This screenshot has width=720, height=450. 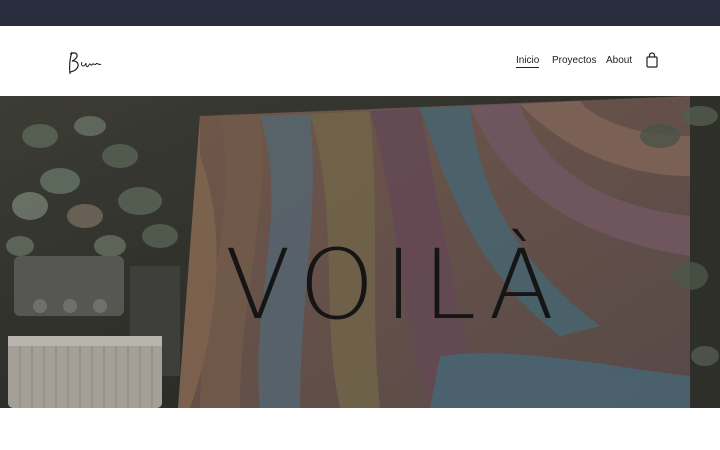 I want to click on top-announcement-bar, so click(x=360, y=13).